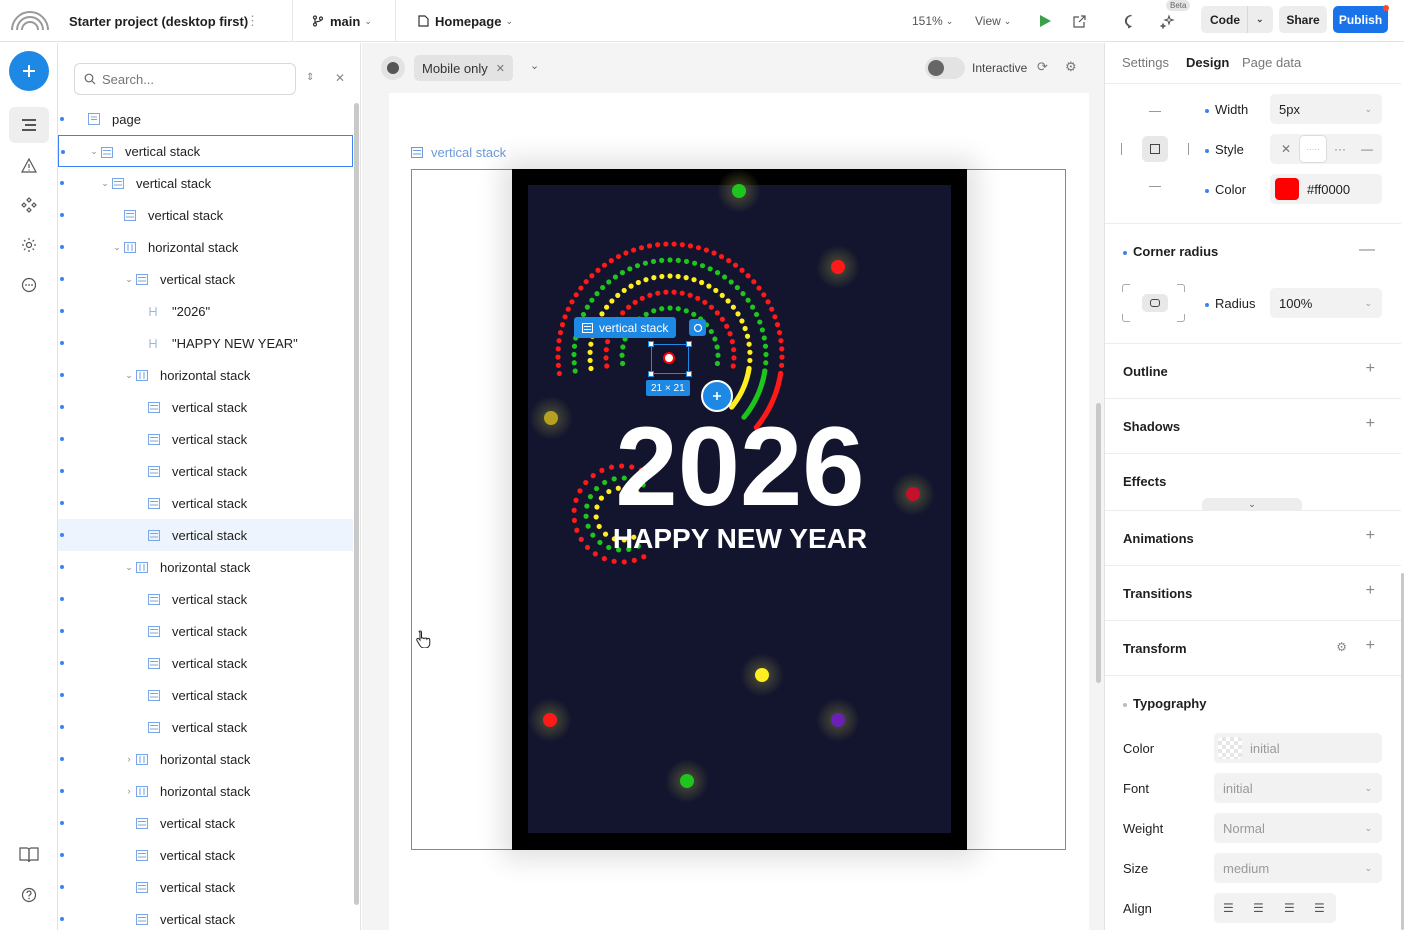  Describe the element at coordinates (1079, 21) in the screenshot. I see `open-external-icon` at that location.